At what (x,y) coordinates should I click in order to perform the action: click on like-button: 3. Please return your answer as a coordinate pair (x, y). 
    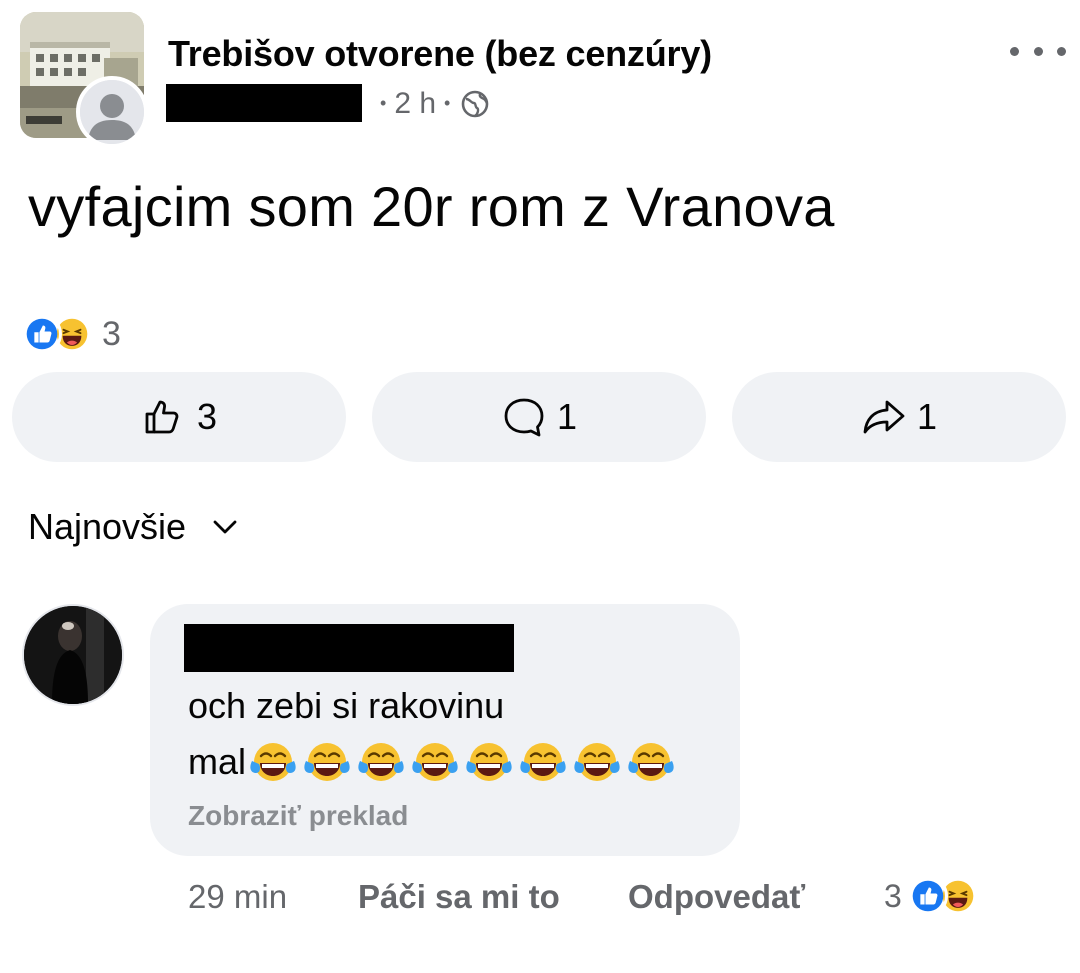
    Looking at the image, I should click on (179, 417).